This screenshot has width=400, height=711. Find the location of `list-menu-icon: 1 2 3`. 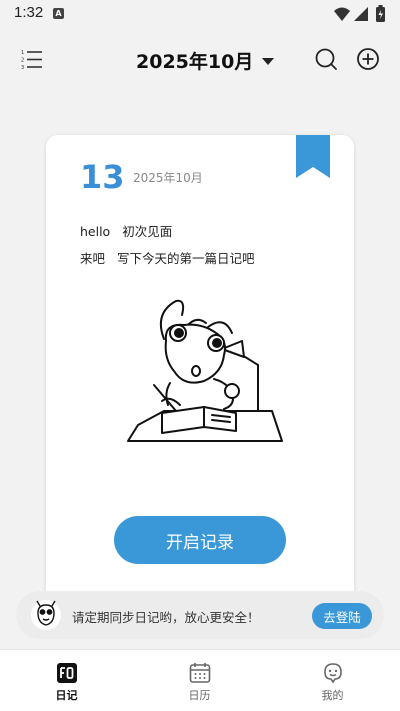

list-menu-icon: 1 2 3 is located at coordinates (32, 59).